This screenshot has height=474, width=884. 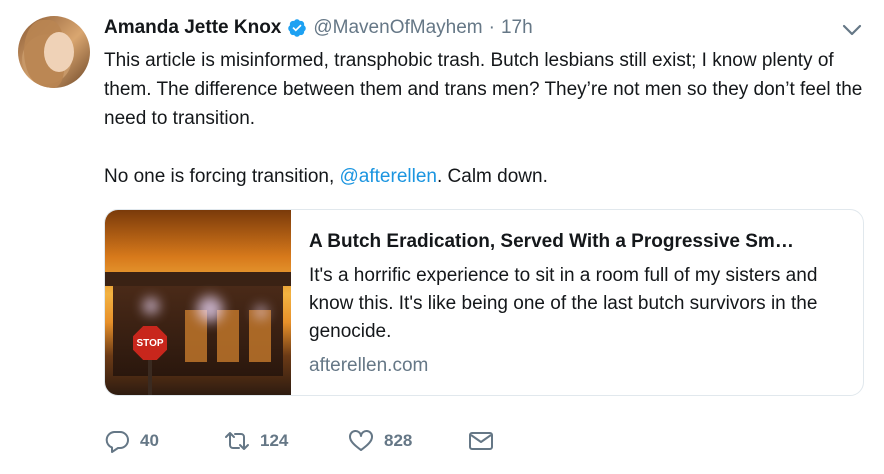 I want to click on tweet-actions: 40 124 828, so click(x=299, y=441).